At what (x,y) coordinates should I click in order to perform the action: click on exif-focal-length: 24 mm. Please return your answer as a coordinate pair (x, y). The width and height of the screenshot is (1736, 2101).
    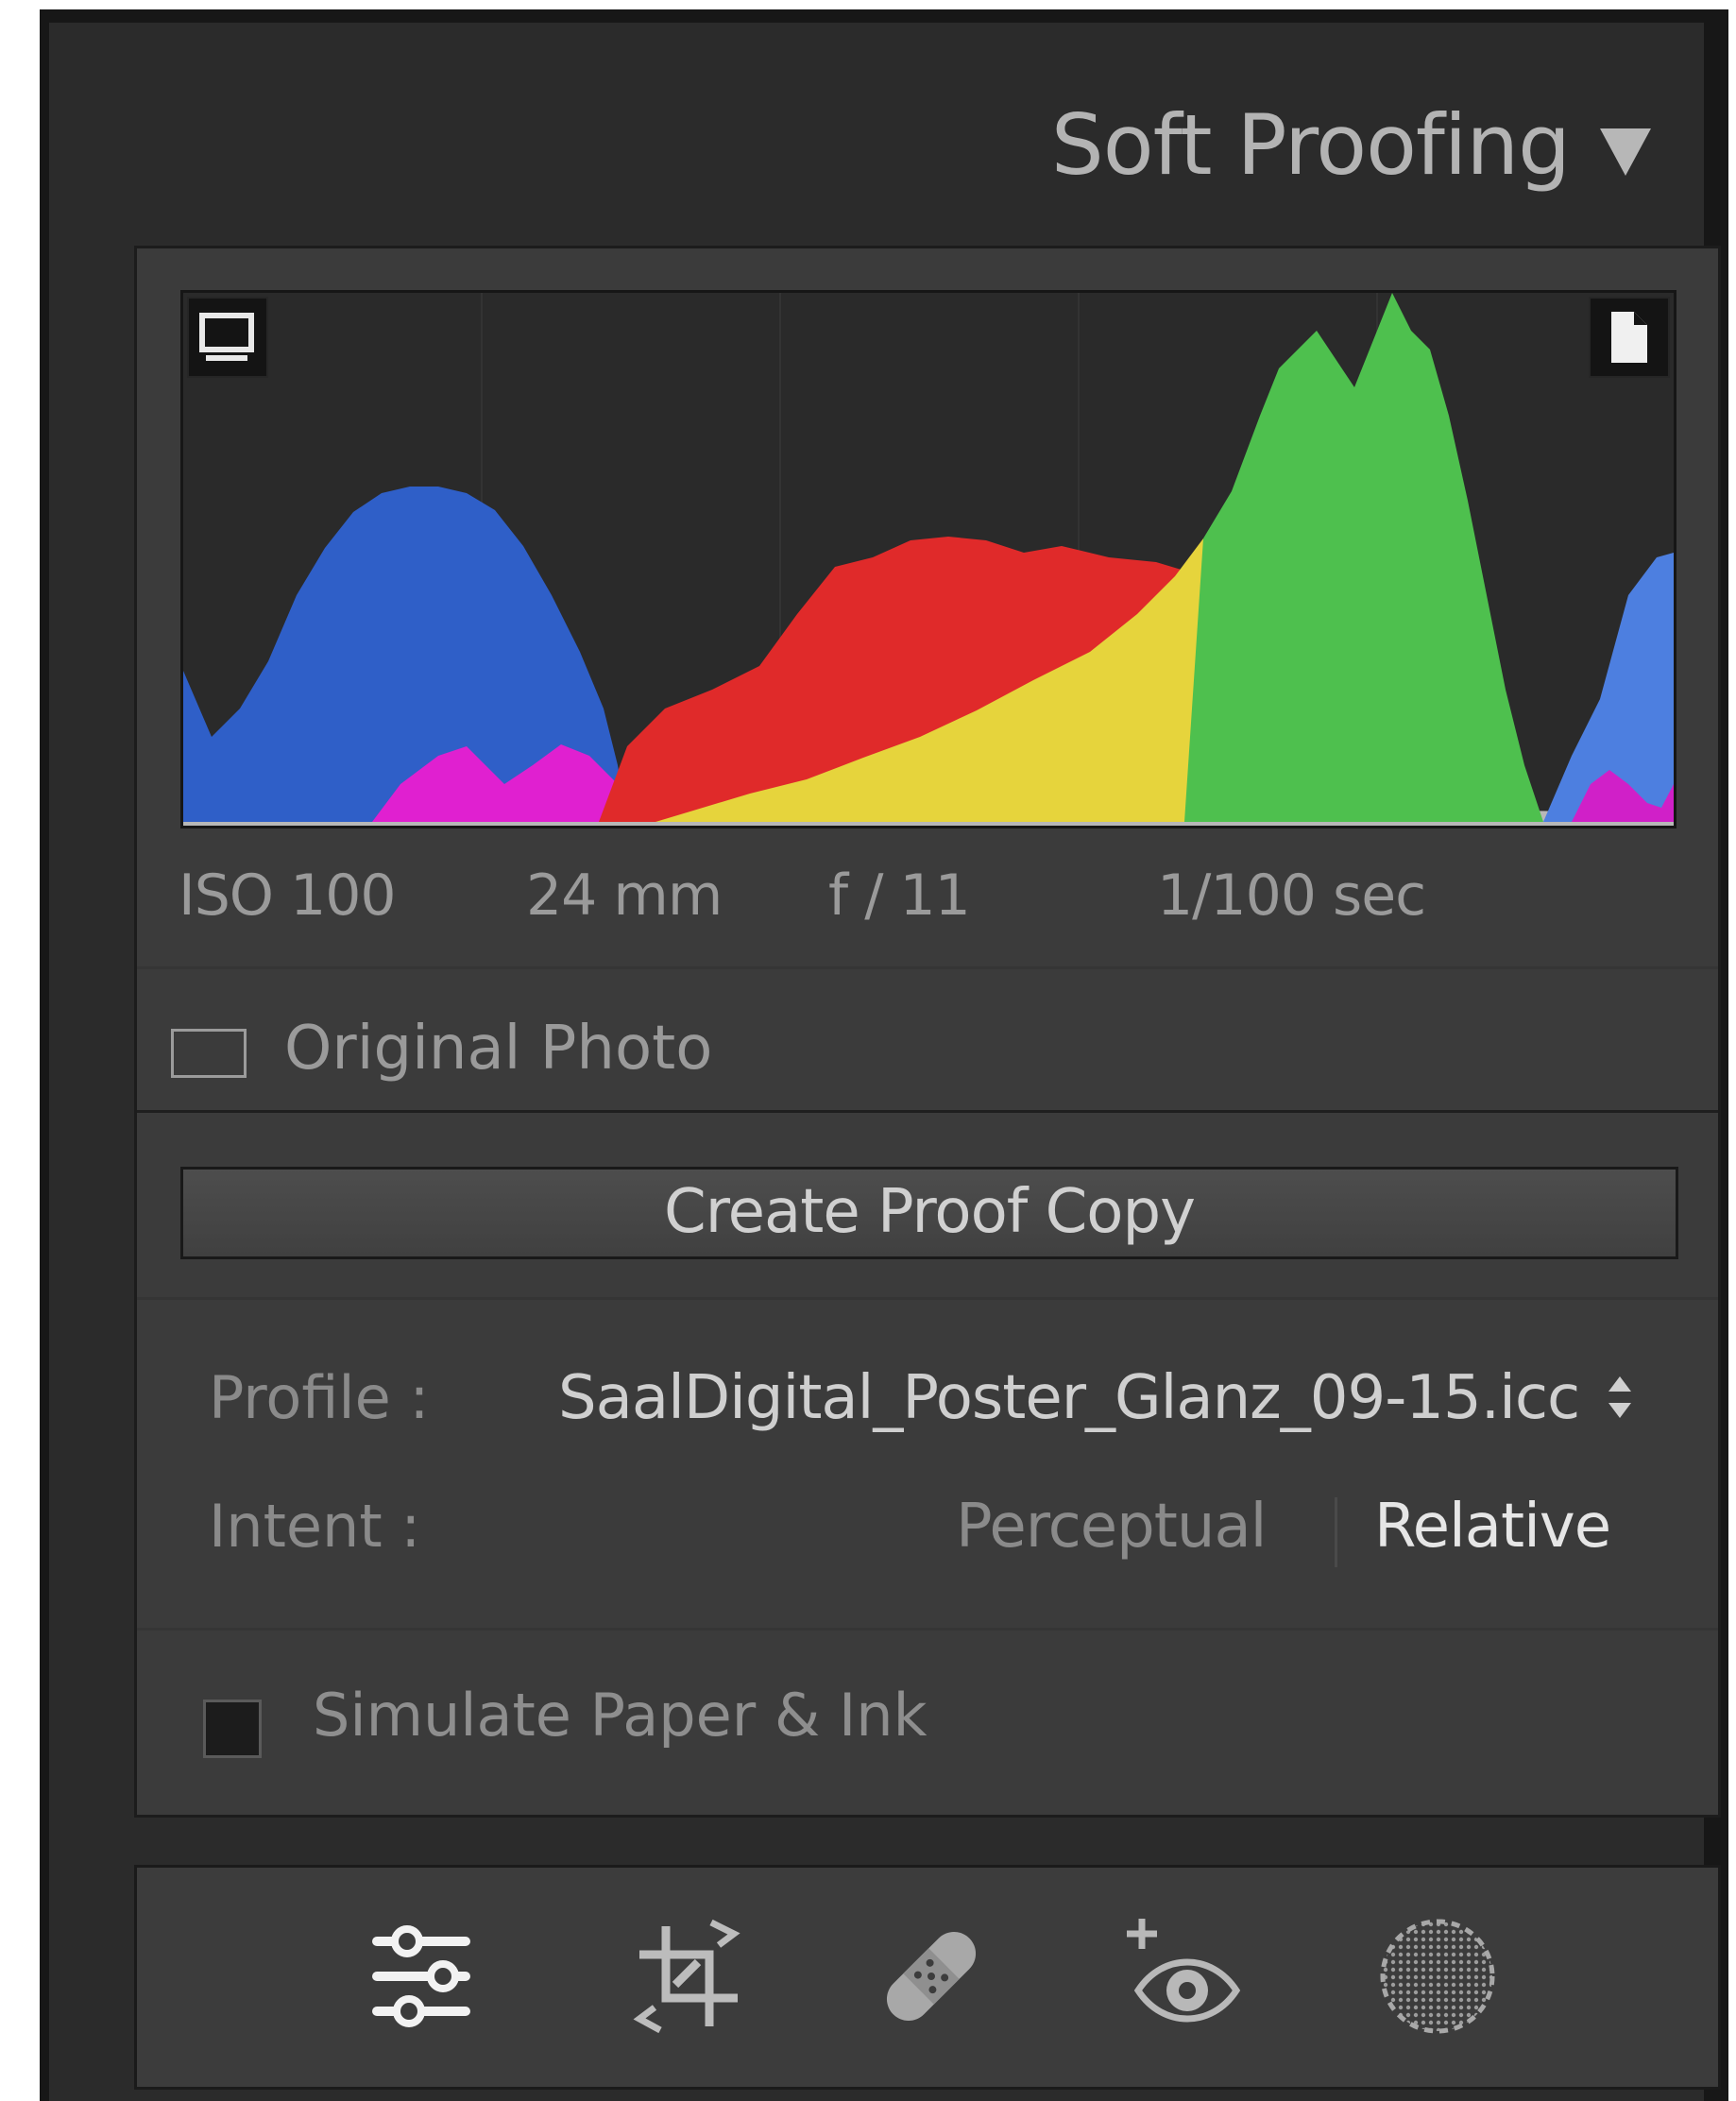
    Looking at the image, I should click on (624, 896).